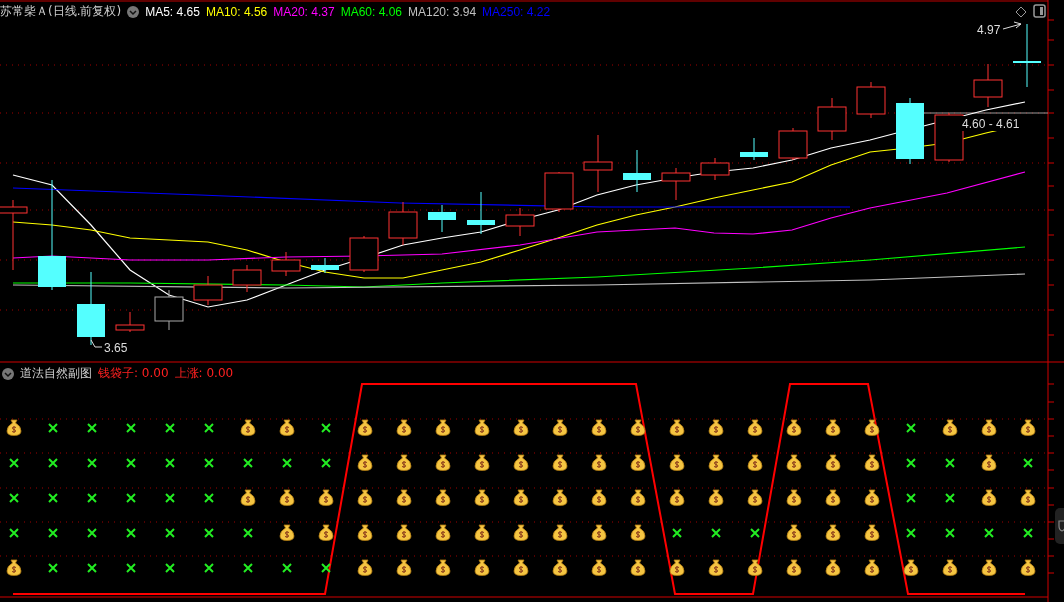 The height and width of the screenshot is (602, 1064). I want to click on indicator-value: MA5: 4.65, so click(172, 11).